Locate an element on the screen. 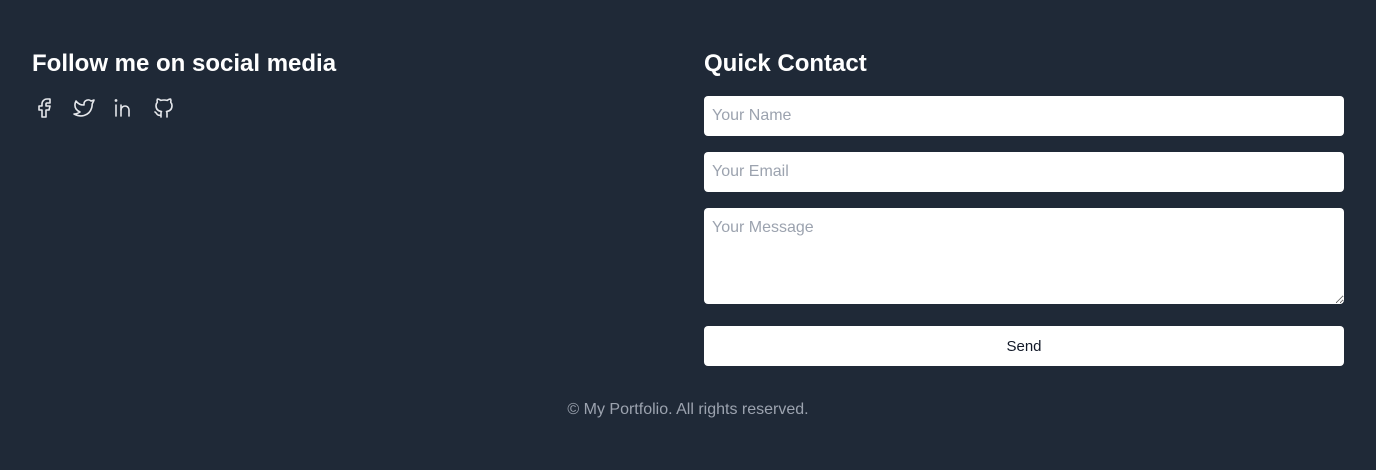  facebook-link is located at coordinates (44, 108).